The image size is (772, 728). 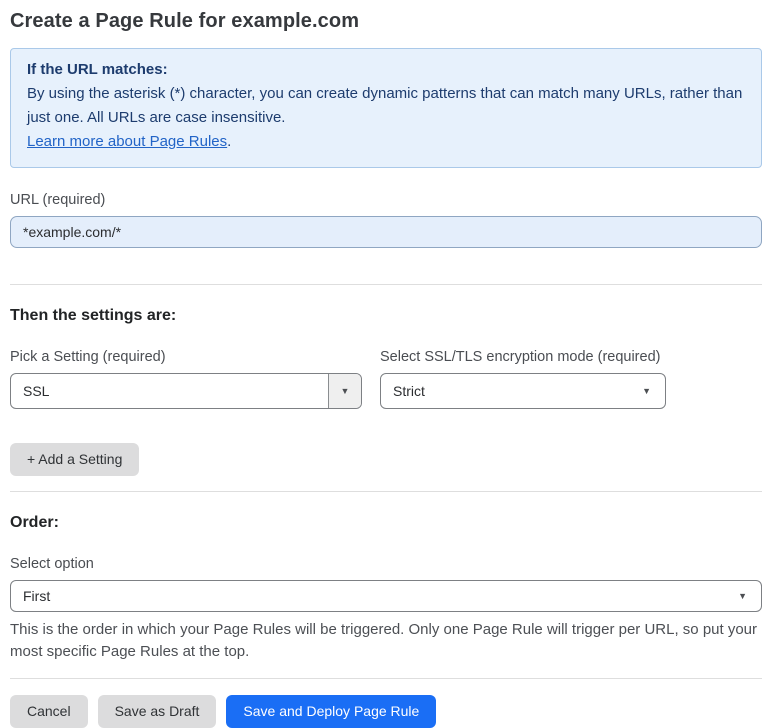 What do you see at coordinates (186, 391) in the screenshot?
I see `pick-setting-select: SSL ▼` at bounding box center [186, 391].